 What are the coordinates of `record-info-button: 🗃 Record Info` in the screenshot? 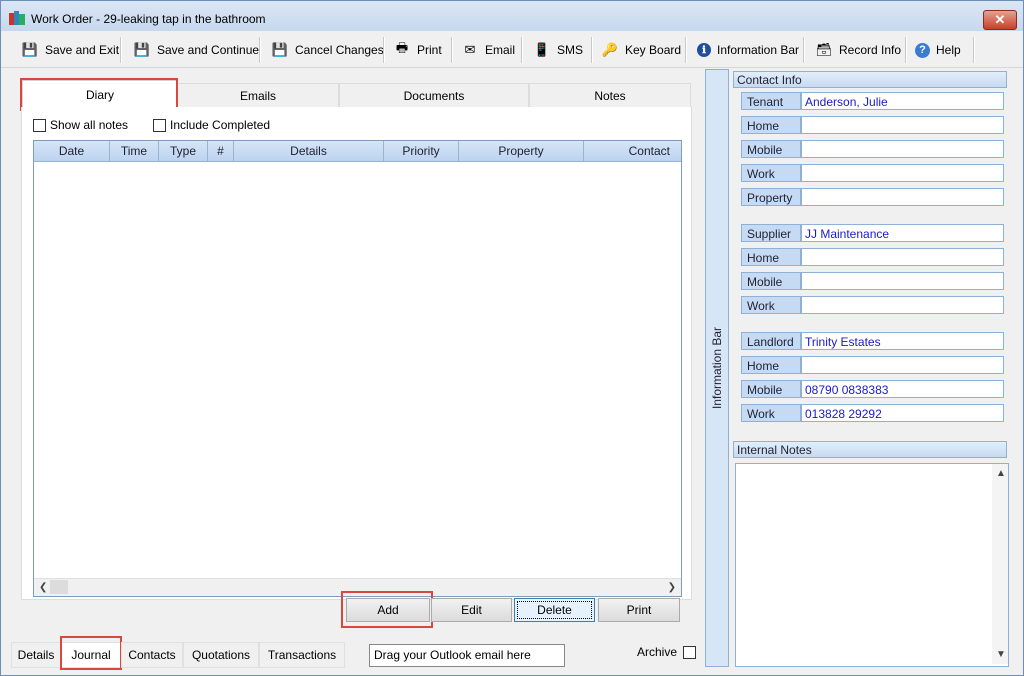 It's located at (858, 50).